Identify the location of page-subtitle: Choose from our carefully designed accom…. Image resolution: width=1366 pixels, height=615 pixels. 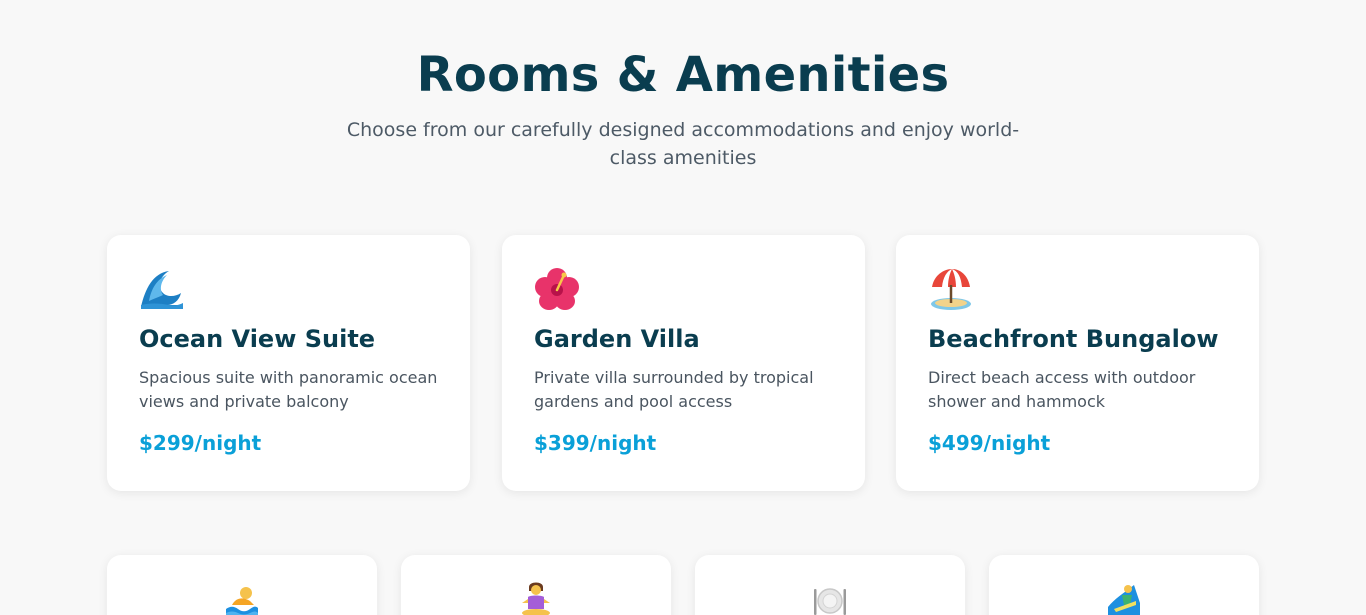
(683, 144).